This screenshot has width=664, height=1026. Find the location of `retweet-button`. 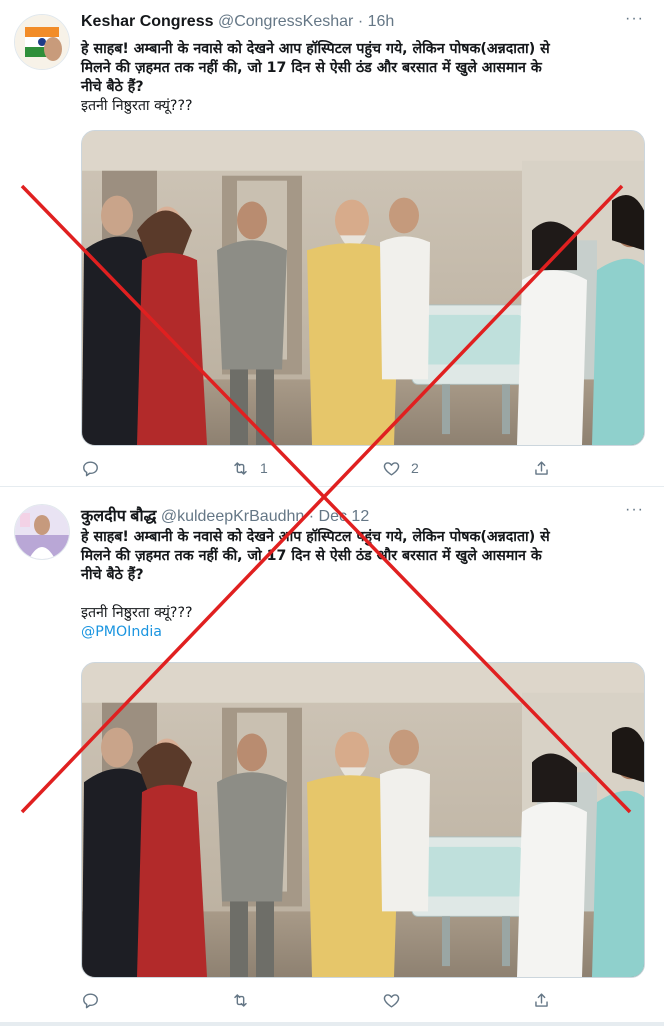

retweet-button is located at coordinates (245, 1000).